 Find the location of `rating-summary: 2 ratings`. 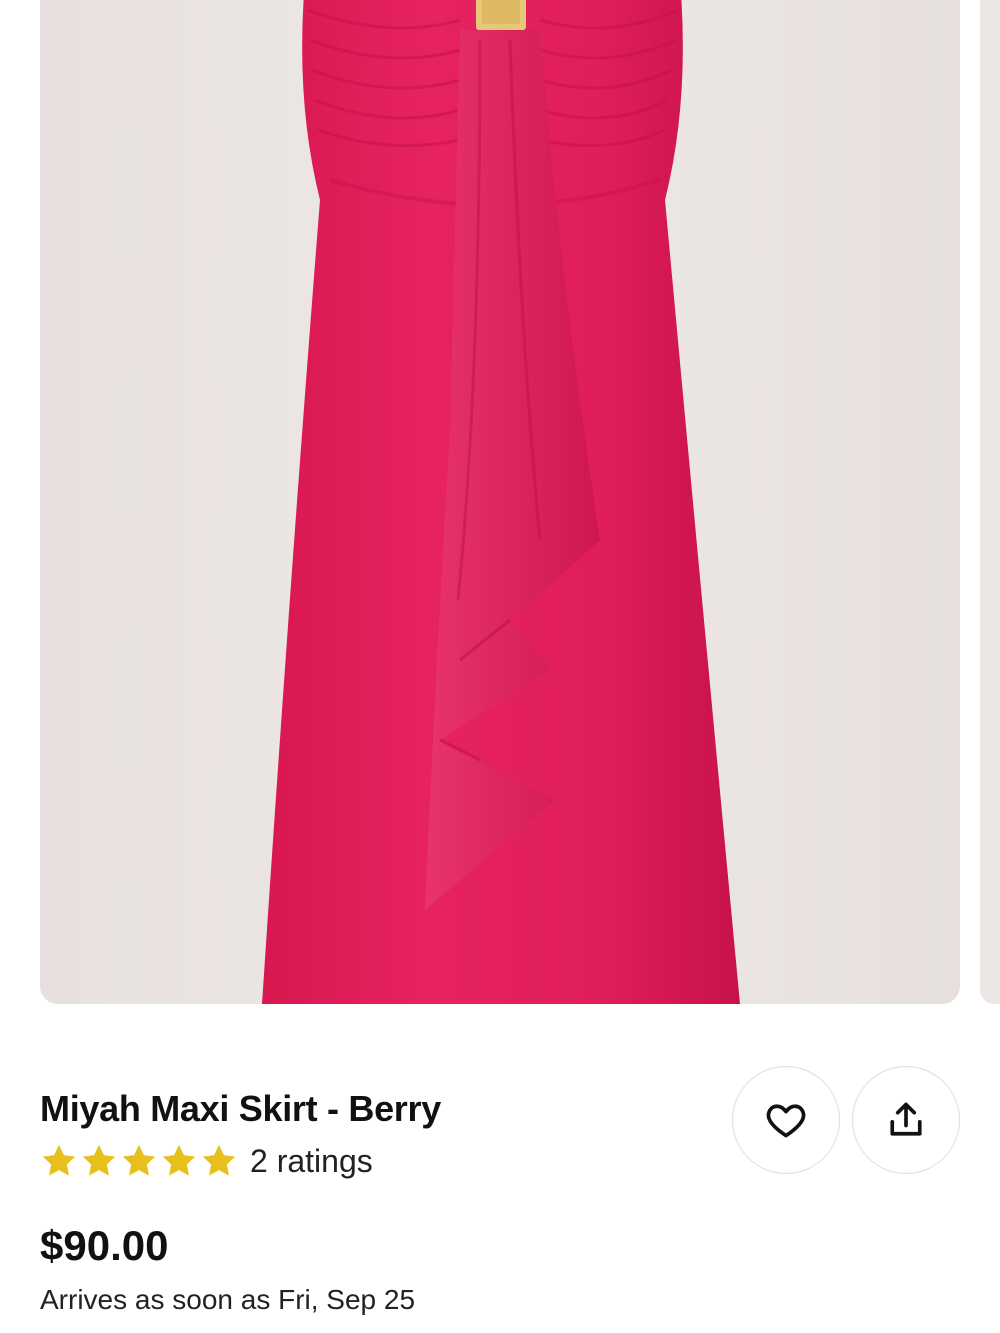

rating-summary: 2 ratings is located at coordinates (206, 1161).